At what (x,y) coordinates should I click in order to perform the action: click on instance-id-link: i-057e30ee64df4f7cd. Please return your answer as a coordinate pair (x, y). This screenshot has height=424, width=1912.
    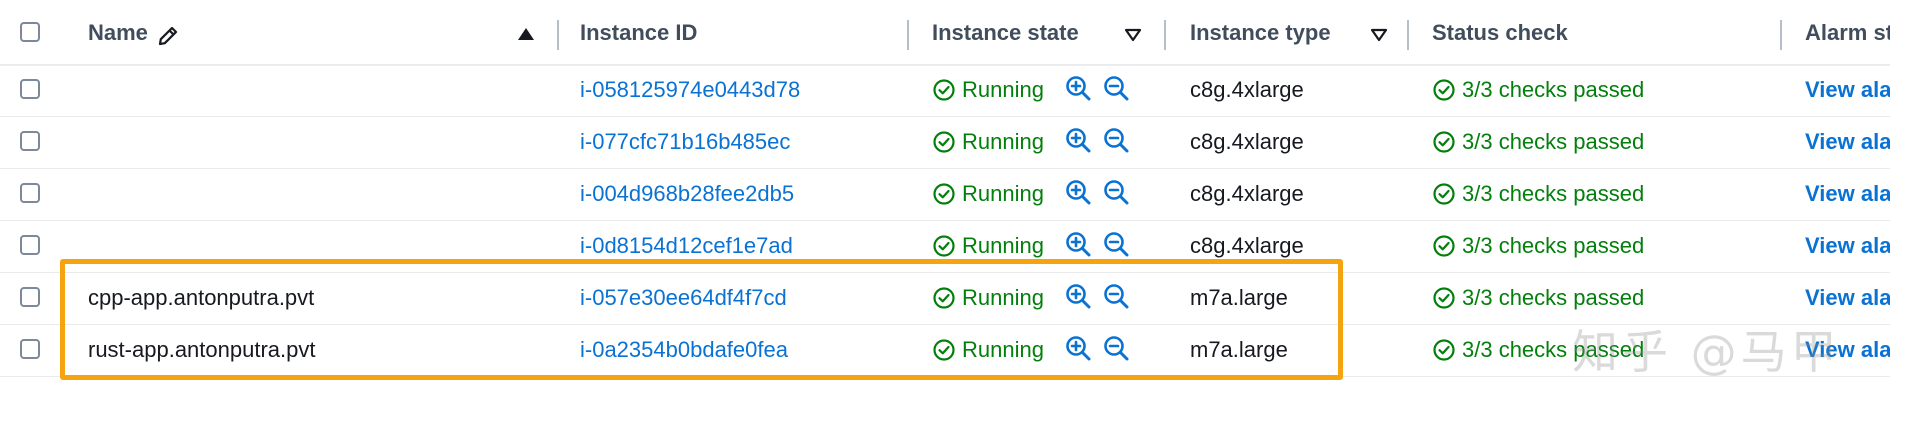
    Looking at the image, I should click on (683, 298).